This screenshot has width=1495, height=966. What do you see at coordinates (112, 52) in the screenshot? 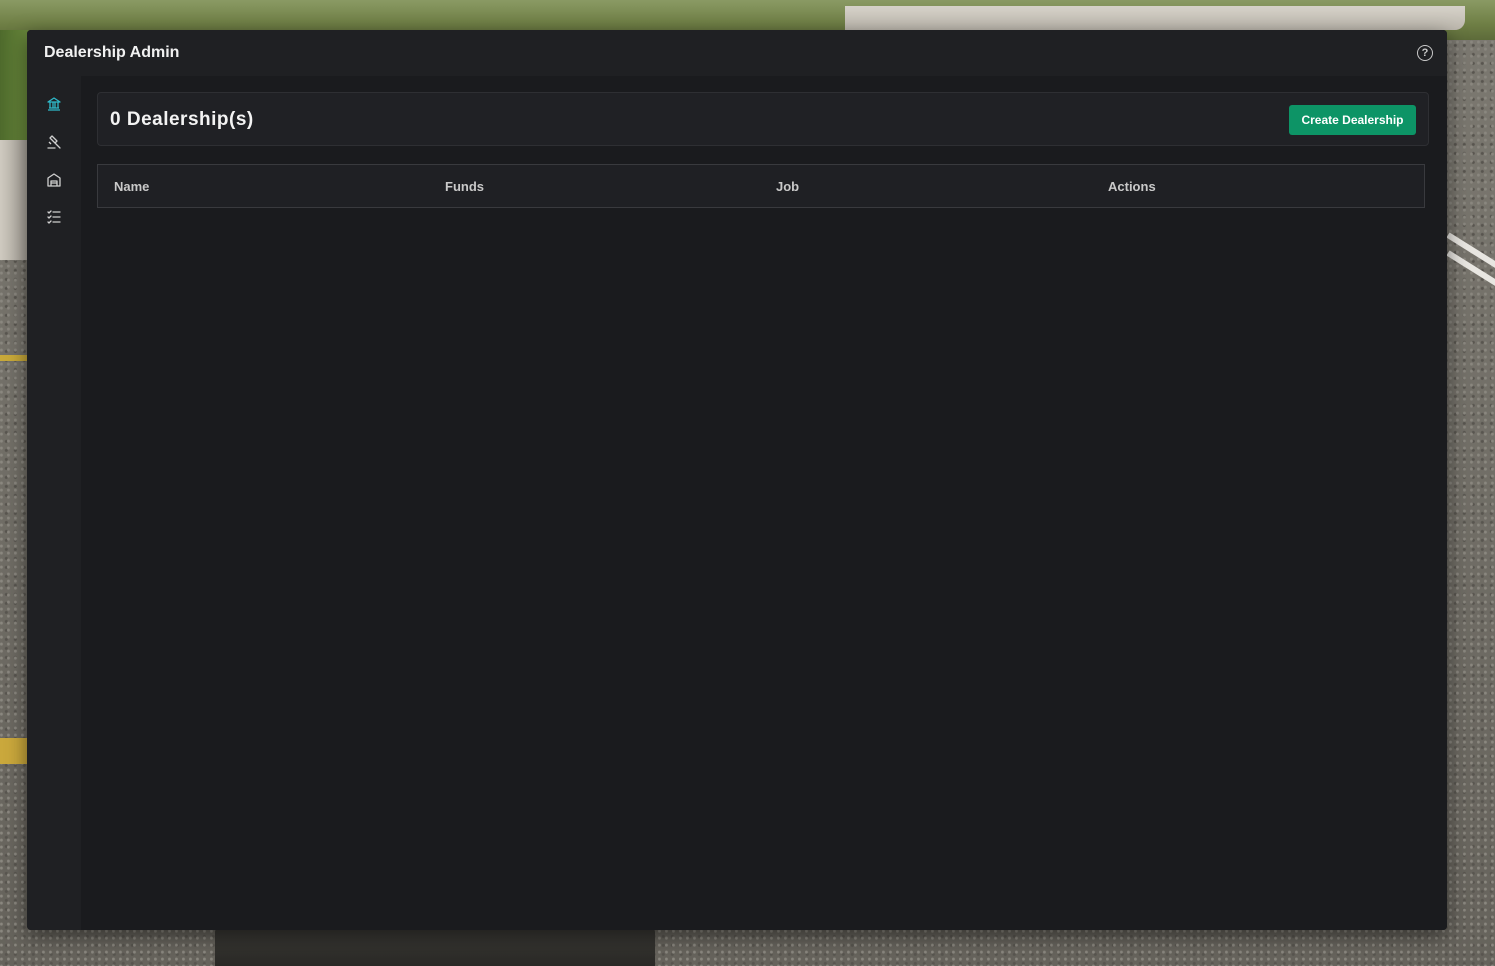
I see `window-title: Dealership Admin` at bounding box center [112, 52].